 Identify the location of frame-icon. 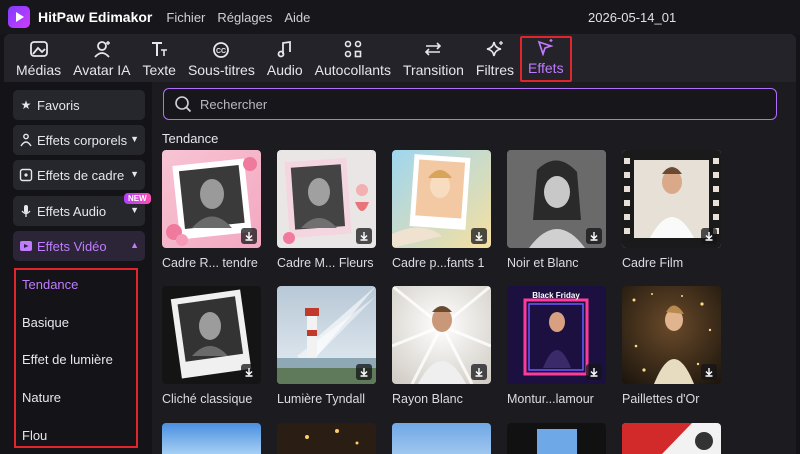
(26, 175).